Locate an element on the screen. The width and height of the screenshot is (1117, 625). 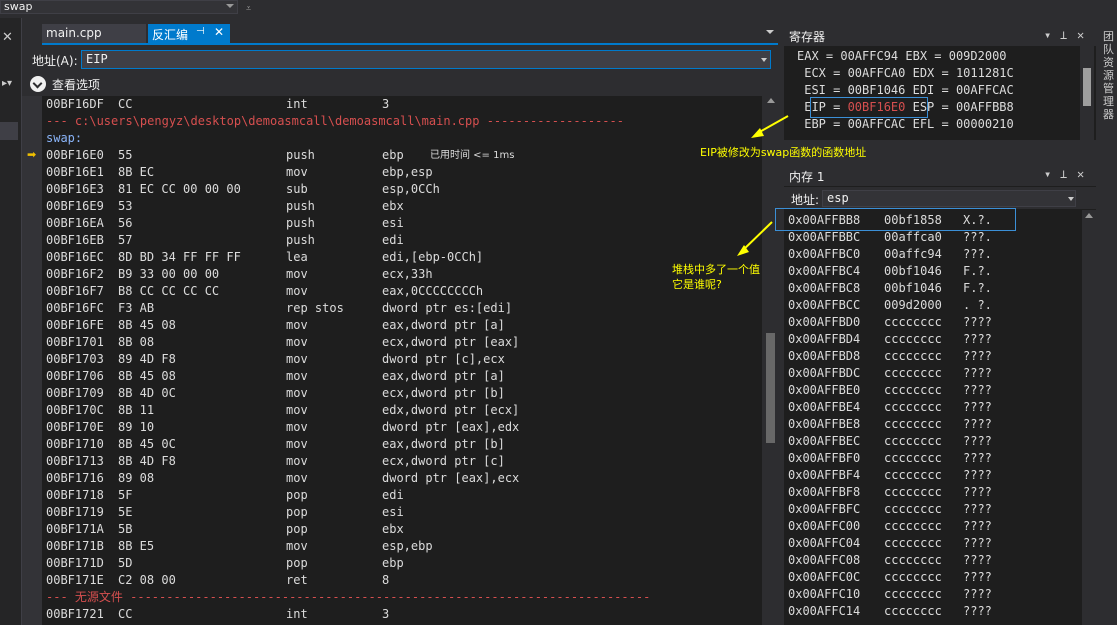
memory-row: 0x00AFFBF4 cccccccc???? is located at coordinates (933, 475).